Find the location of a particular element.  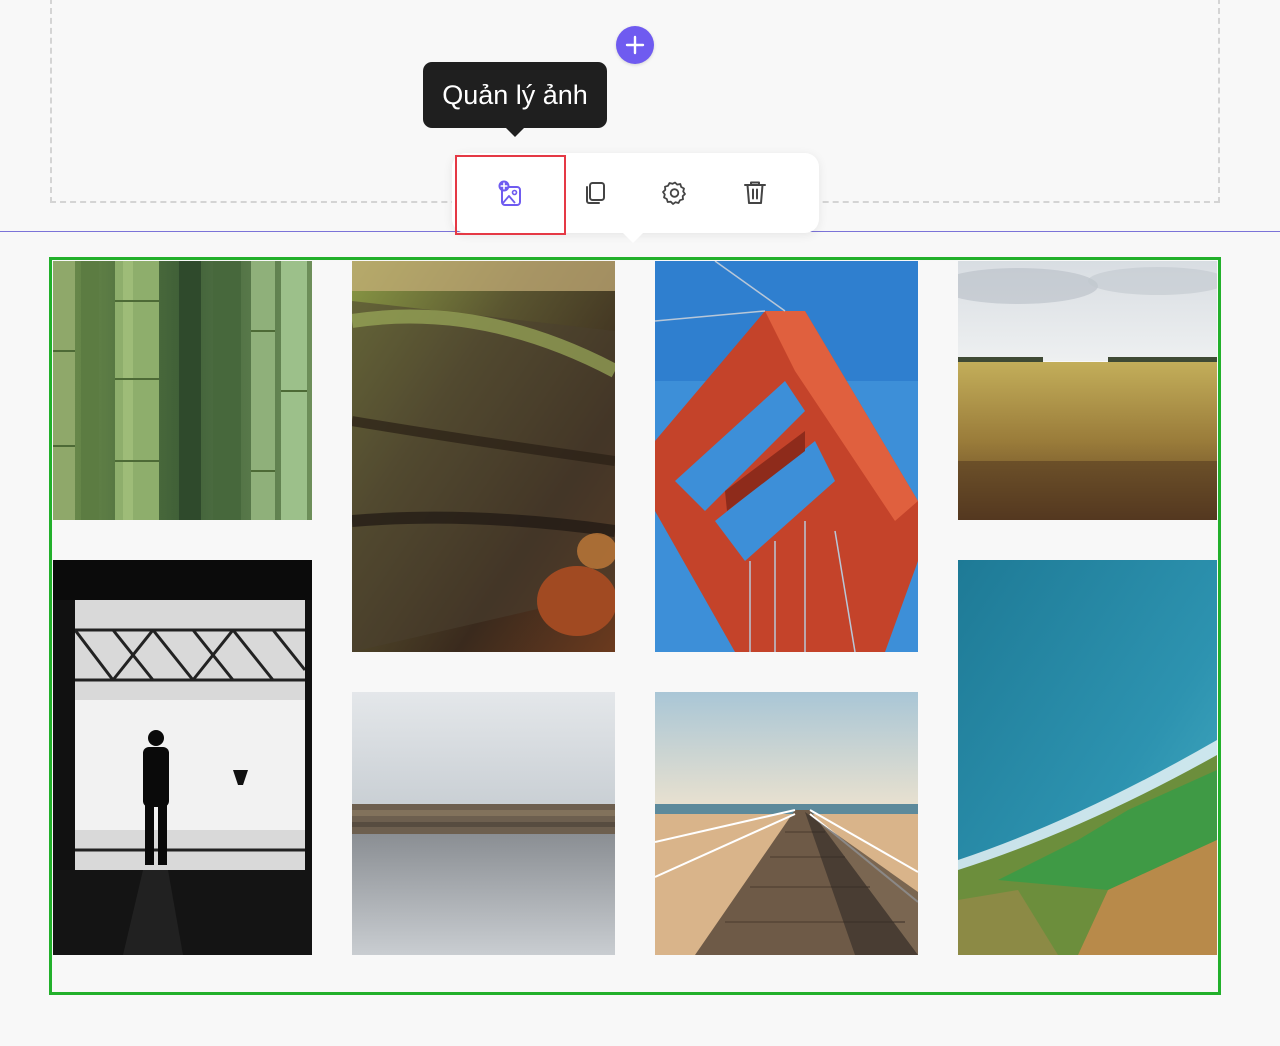

image-plus-icon is located at coordinates (509, 193).